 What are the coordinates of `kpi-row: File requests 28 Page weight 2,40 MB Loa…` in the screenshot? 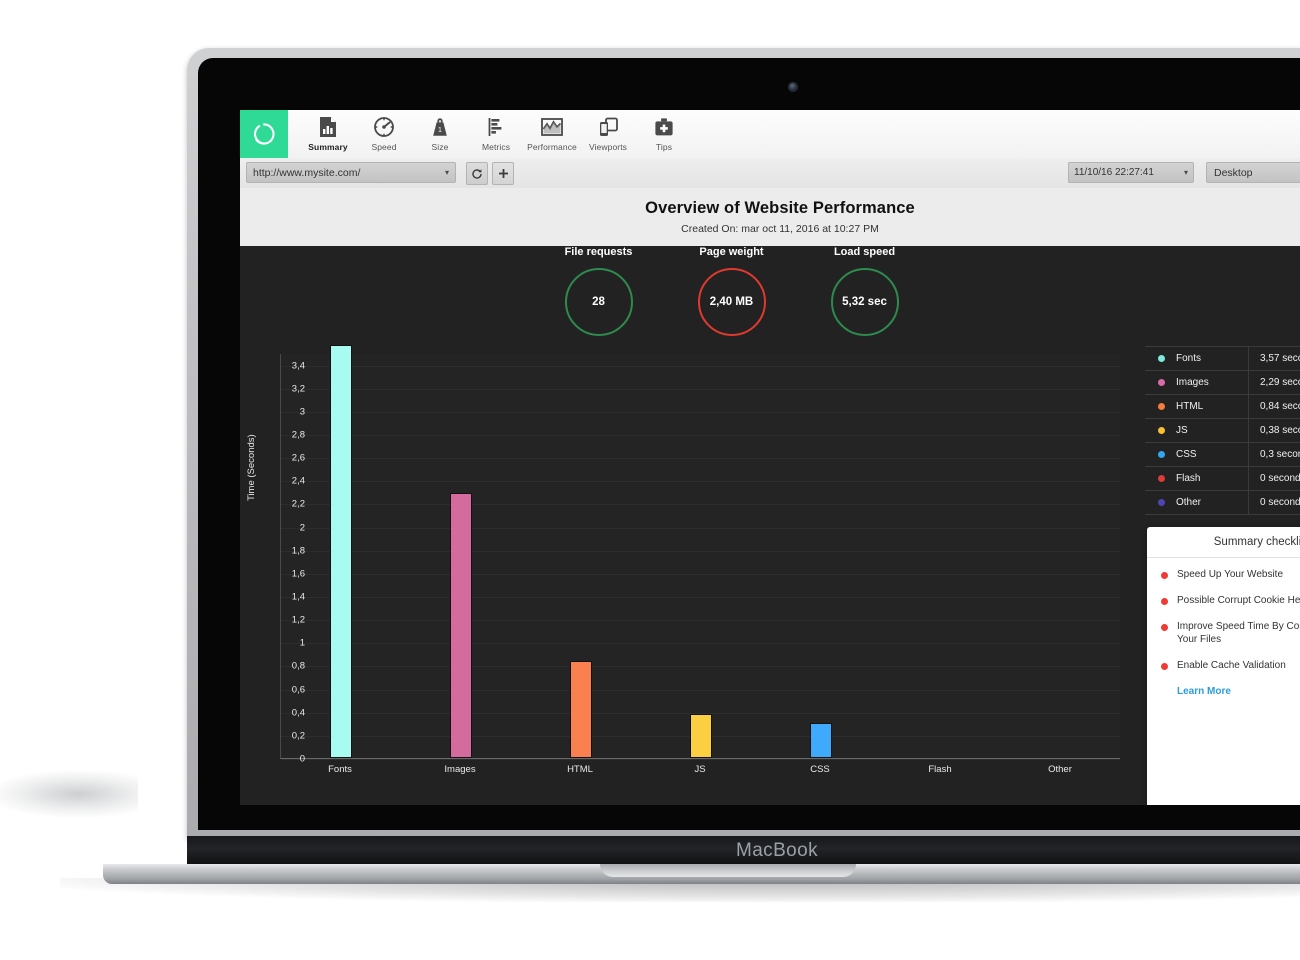 It's located at (731, 291).